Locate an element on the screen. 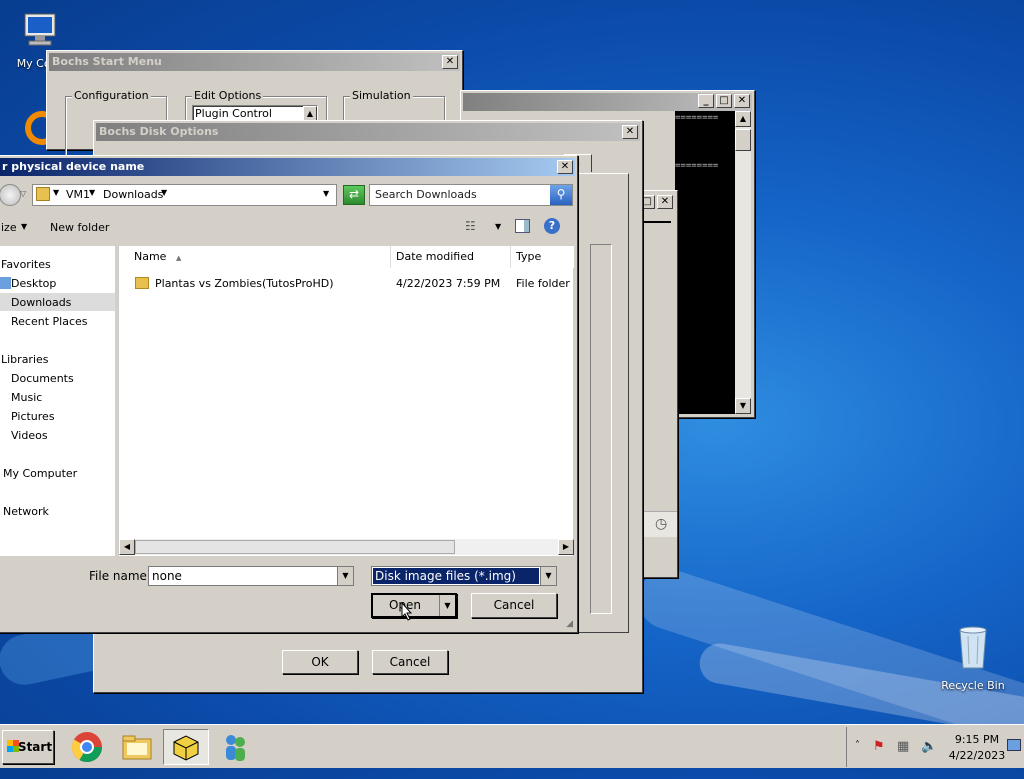 The height and width of the screenshot is (779, 1024). nav-videos: Videos is located at coordinates (29, 435).